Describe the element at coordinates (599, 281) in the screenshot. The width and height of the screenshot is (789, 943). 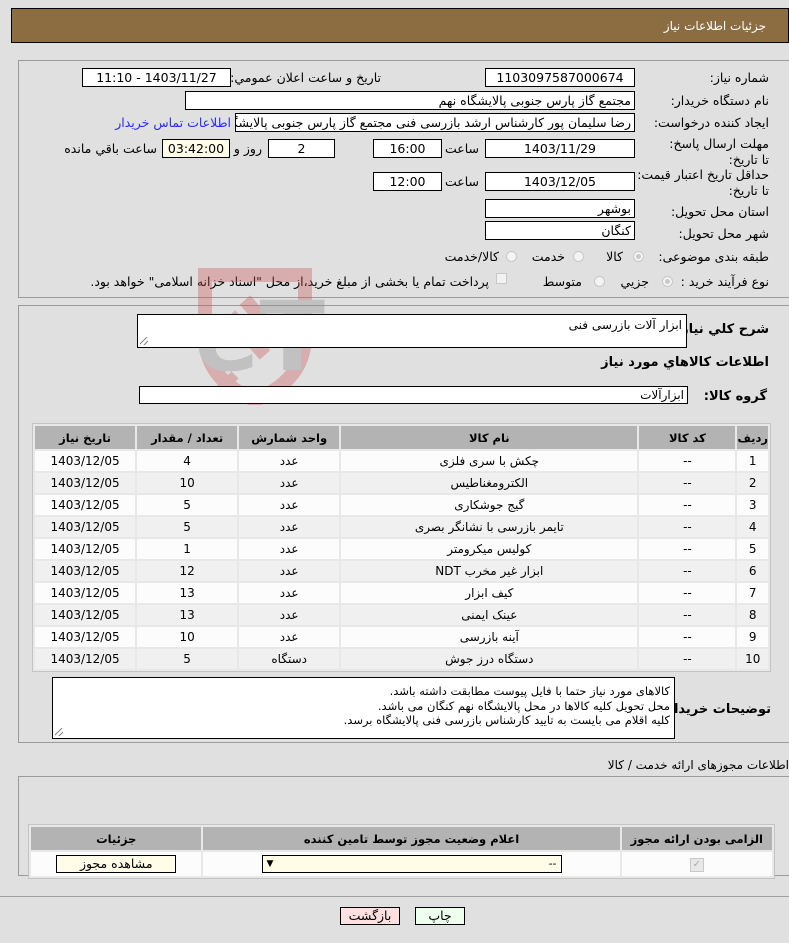
I see `purchase-radio-medium` at that location.